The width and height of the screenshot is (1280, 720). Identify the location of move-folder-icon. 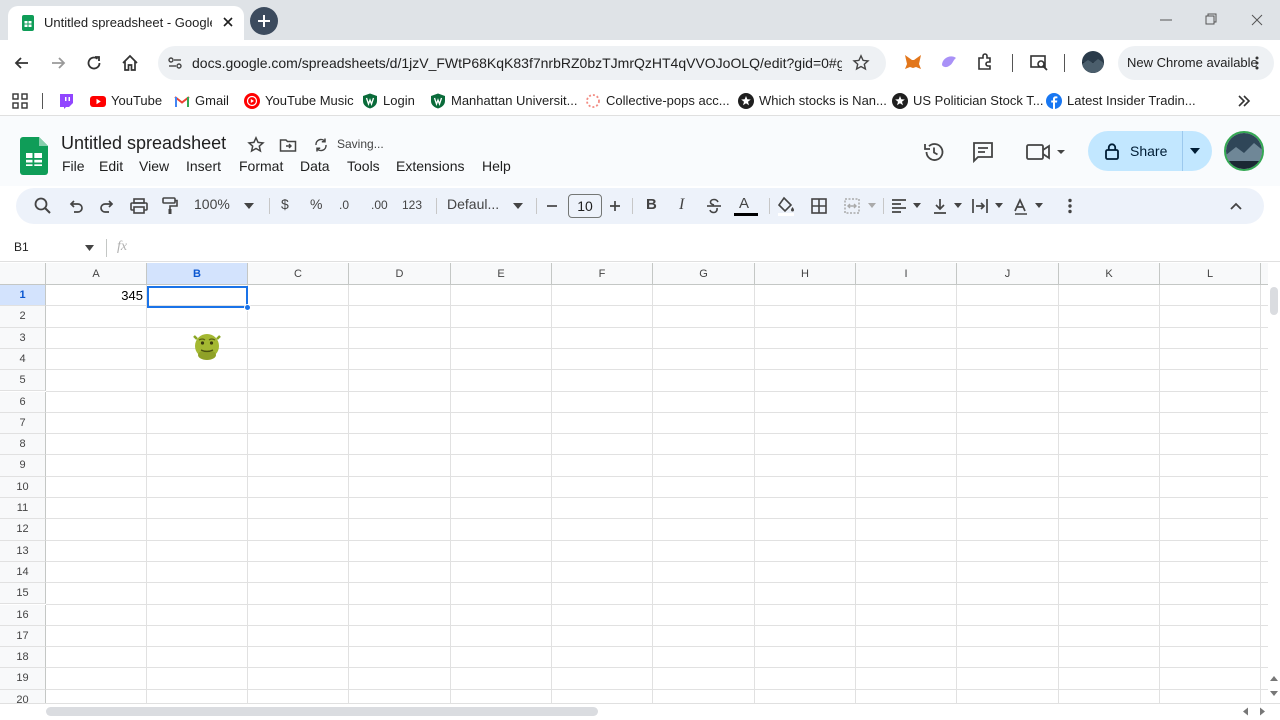
(288, 145).